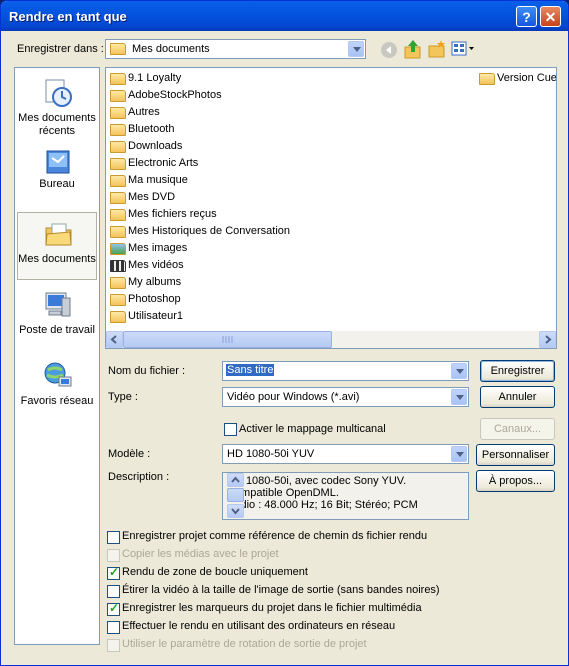 The height and width of the screenshot is (666, 569). I want to click on multichannel-label: Activer le mappage multicanal, so click(312, 429).